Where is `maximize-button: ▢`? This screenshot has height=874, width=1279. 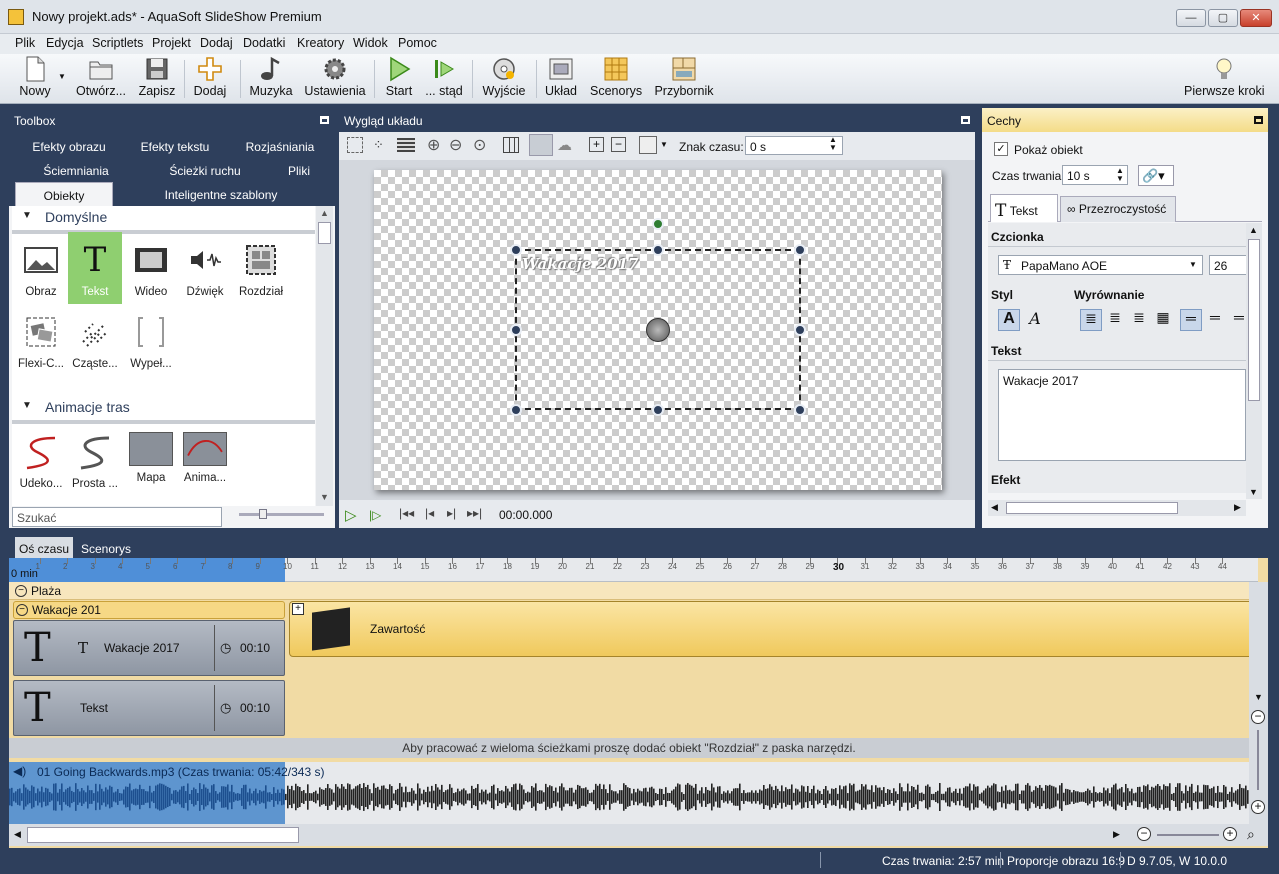
maximize-button: ▢ is located at coordinates (1223, 18).